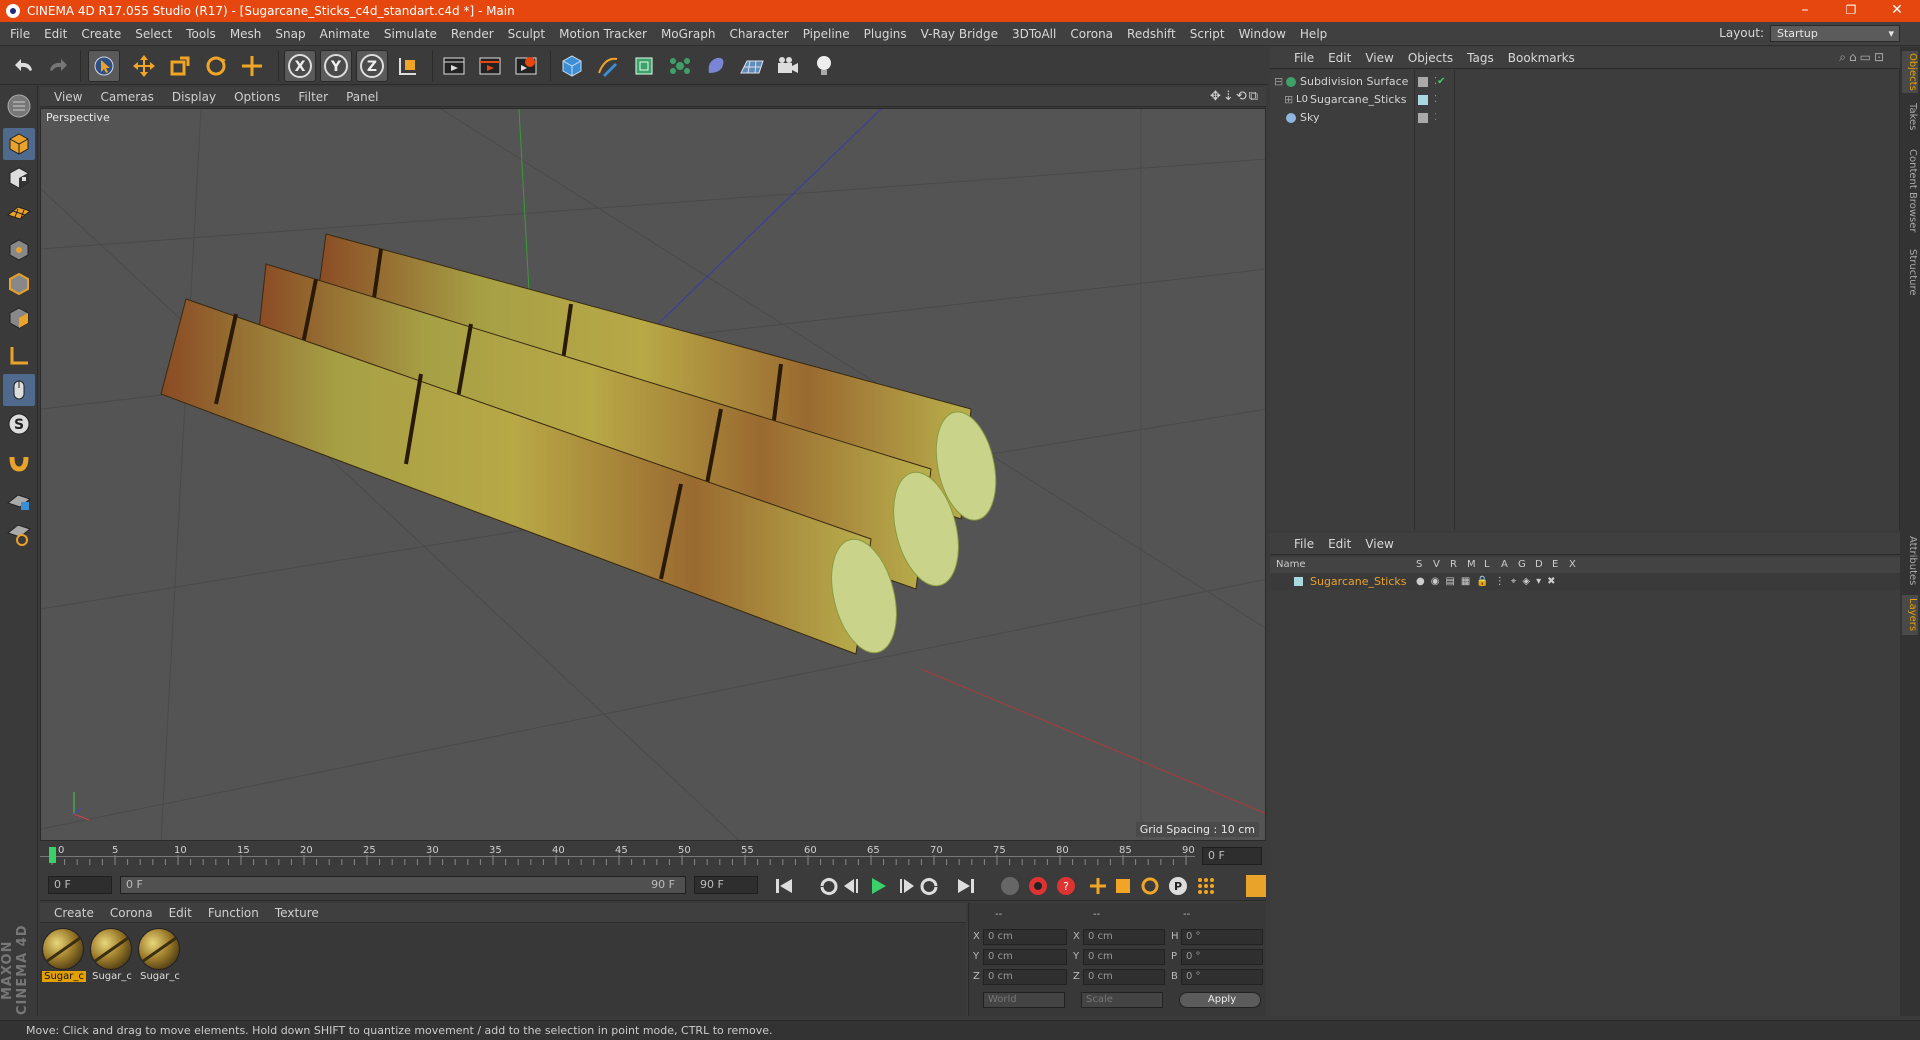  I want to click on object-menu-tags: Tags, so click(1480, 58).